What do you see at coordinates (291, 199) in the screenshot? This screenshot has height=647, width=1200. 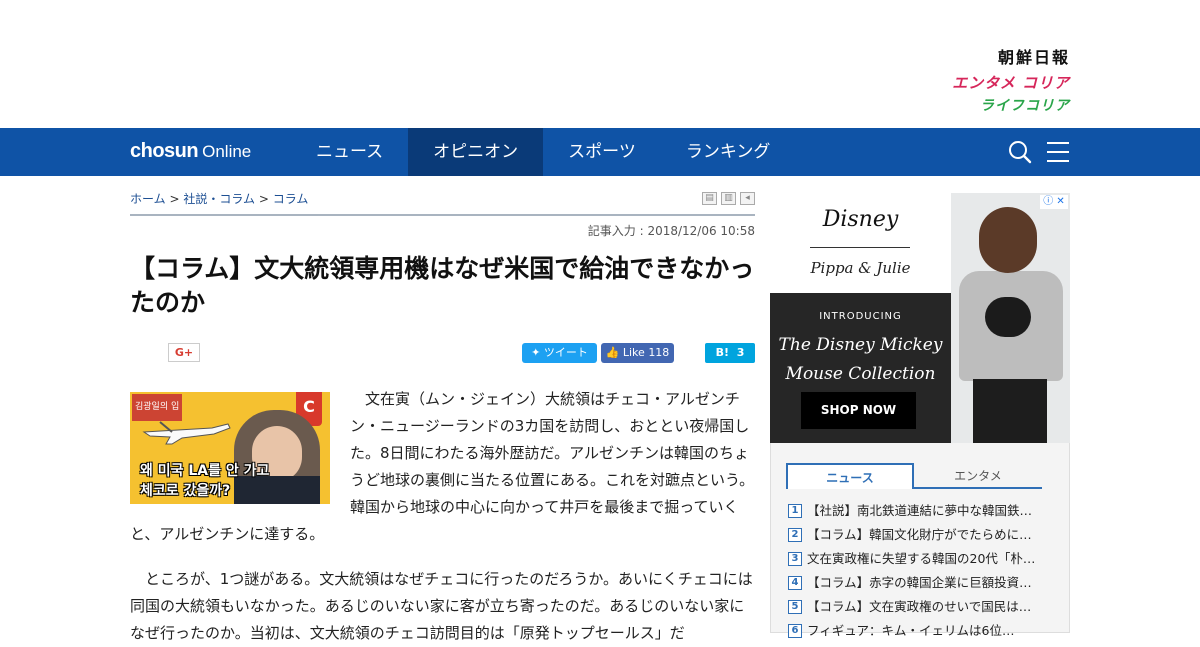 I see `breadcrumb-column: コラム` at bounding box center [291, 199].